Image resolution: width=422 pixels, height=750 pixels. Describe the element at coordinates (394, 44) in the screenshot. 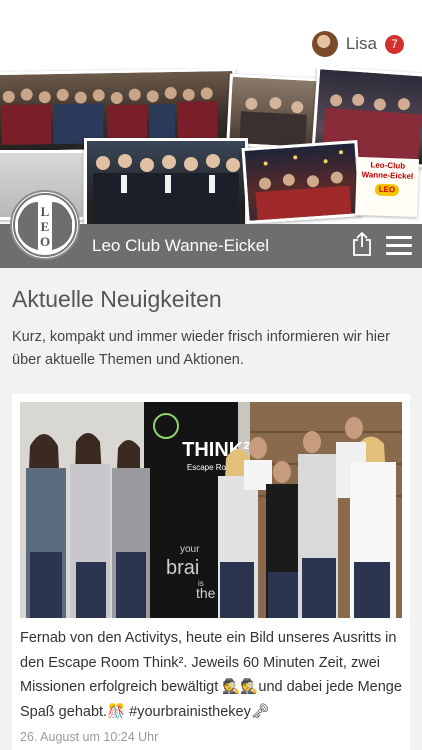

I see `notification-badge: 7` at that location.